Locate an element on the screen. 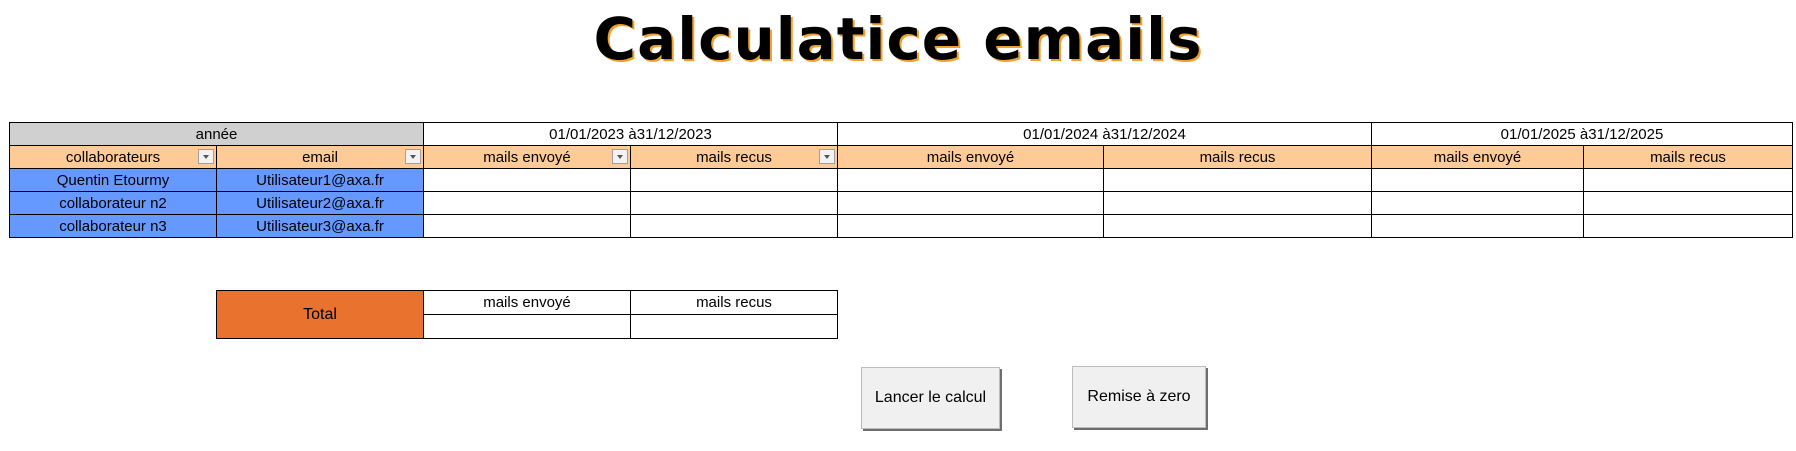 The width and height of the screenshot is (1796, 451). table-row: Quentin Etourmy Utilisateur1@axa.fr is located at coordinates (901, 180).